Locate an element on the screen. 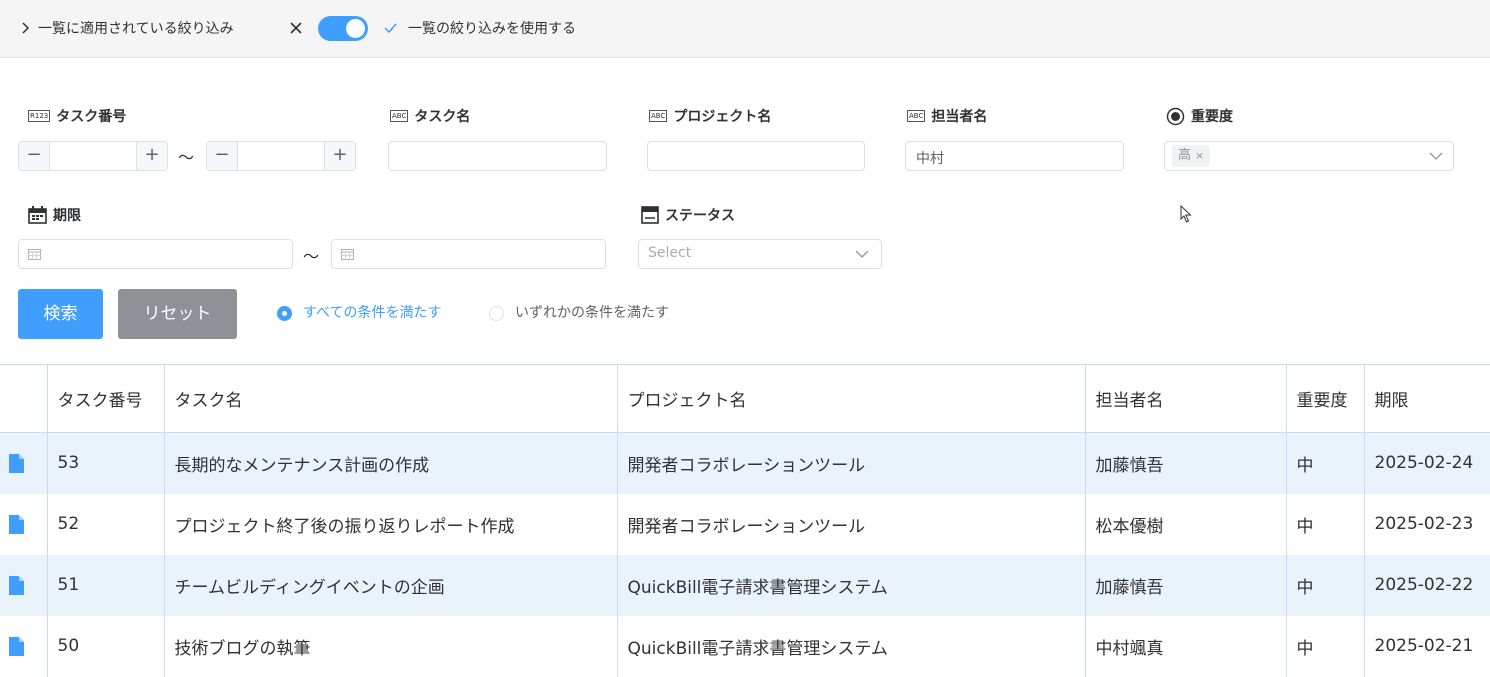 Image resolution: width=1490 pixels, height=677 pixels. cell-task-name: 技術ブログの執筆 is located at coordinates (391, 646).